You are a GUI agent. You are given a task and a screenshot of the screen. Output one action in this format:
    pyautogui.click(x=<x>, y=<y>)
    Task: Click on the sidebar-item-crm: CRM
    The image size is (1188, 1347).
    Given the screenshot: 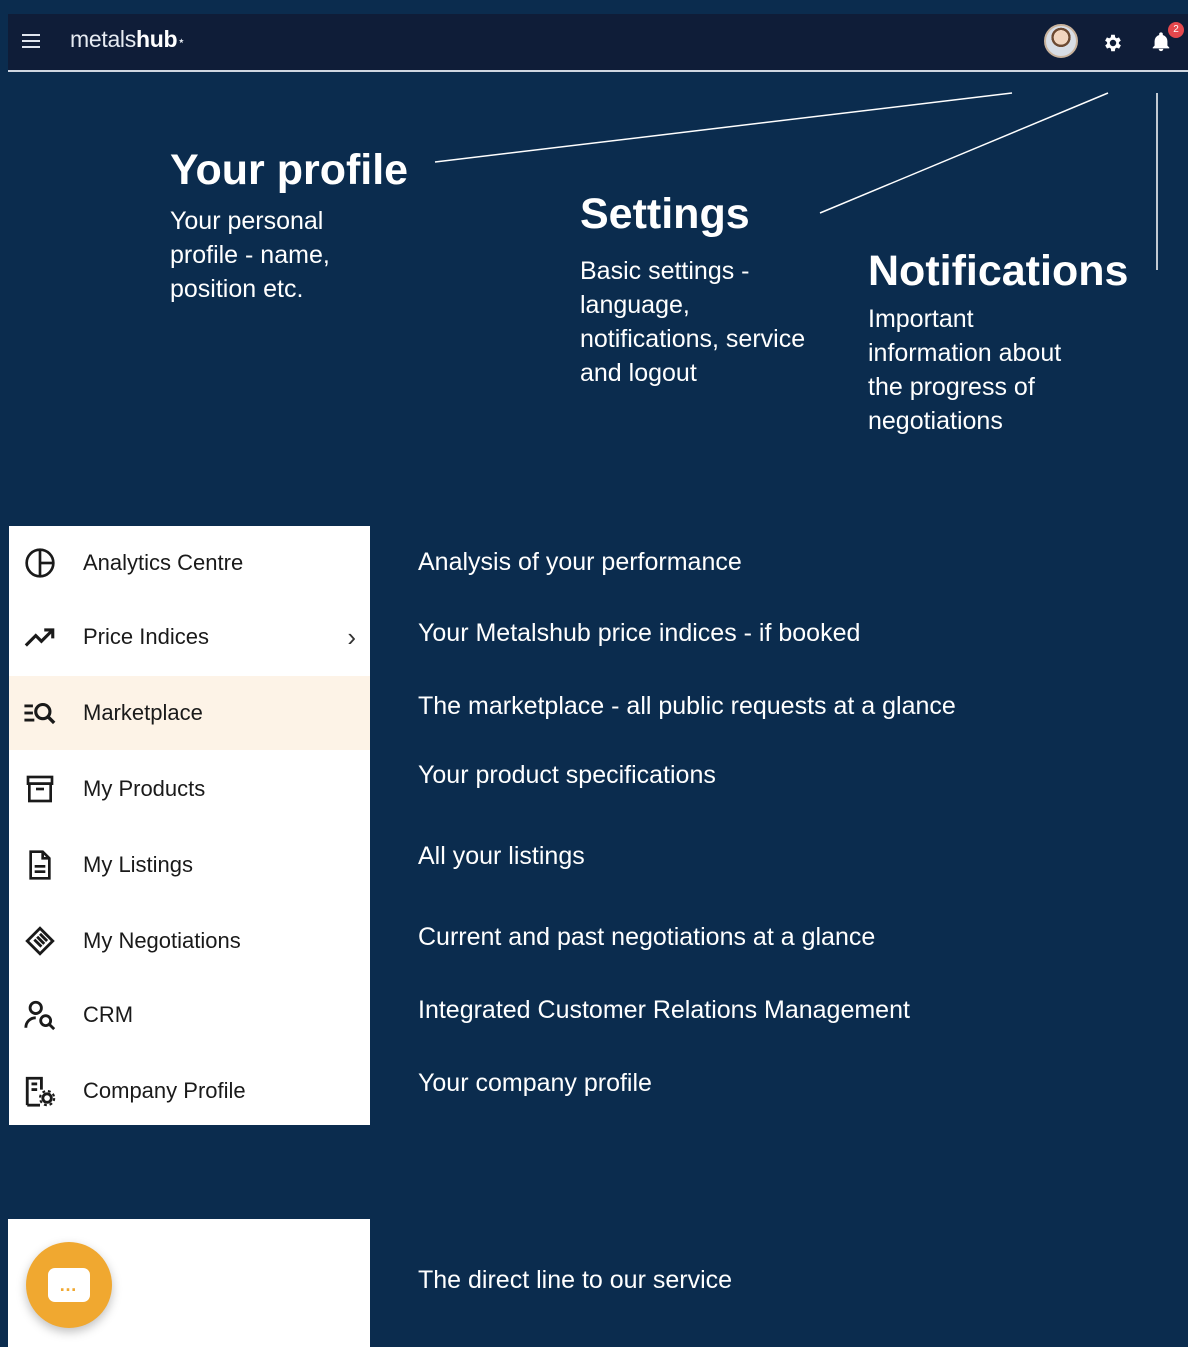 What is the action you would take?
    pyautogui.click(x=189, y=1015)
    